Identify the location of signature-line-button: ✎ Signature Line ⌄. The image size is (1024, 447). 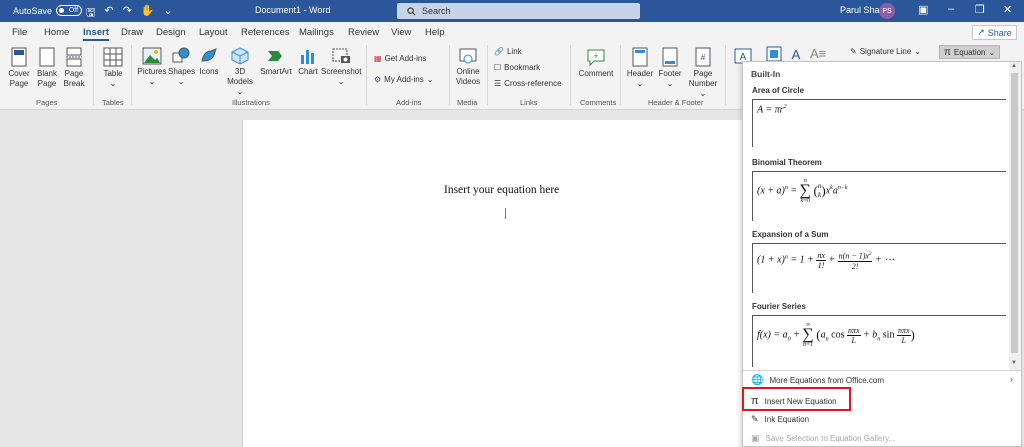
(885, 51).